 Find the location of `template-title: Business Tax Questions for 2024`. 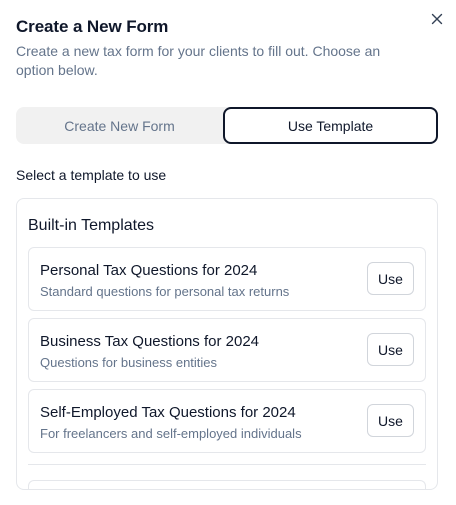

template-title: Business Tax Questions for 2024 is located at coordinates (150, 341).